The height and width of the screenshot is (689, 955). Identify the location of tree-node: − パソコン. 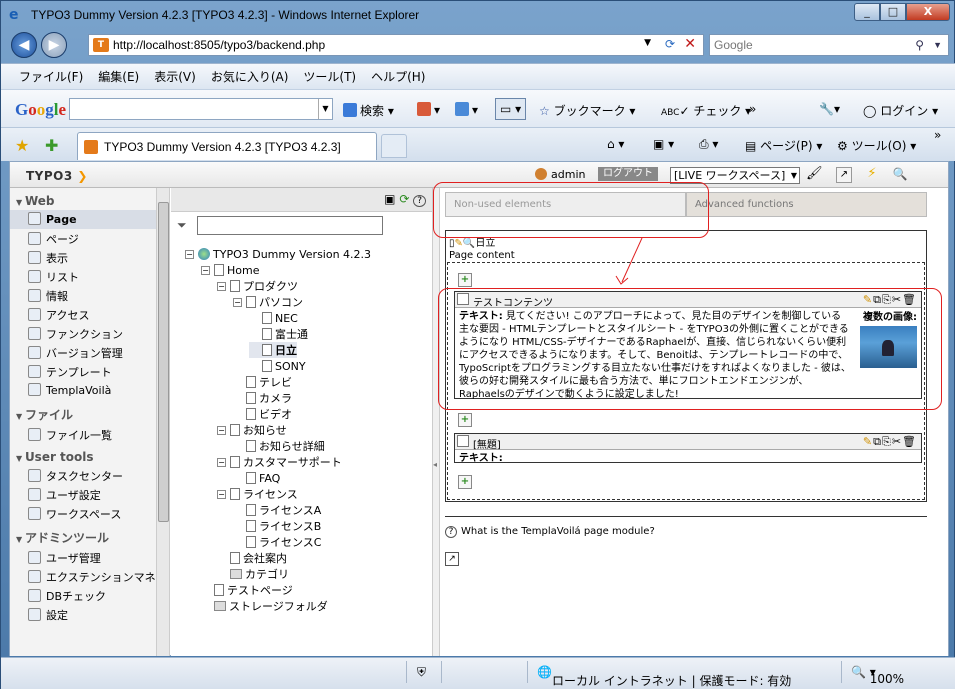
(268, 302).